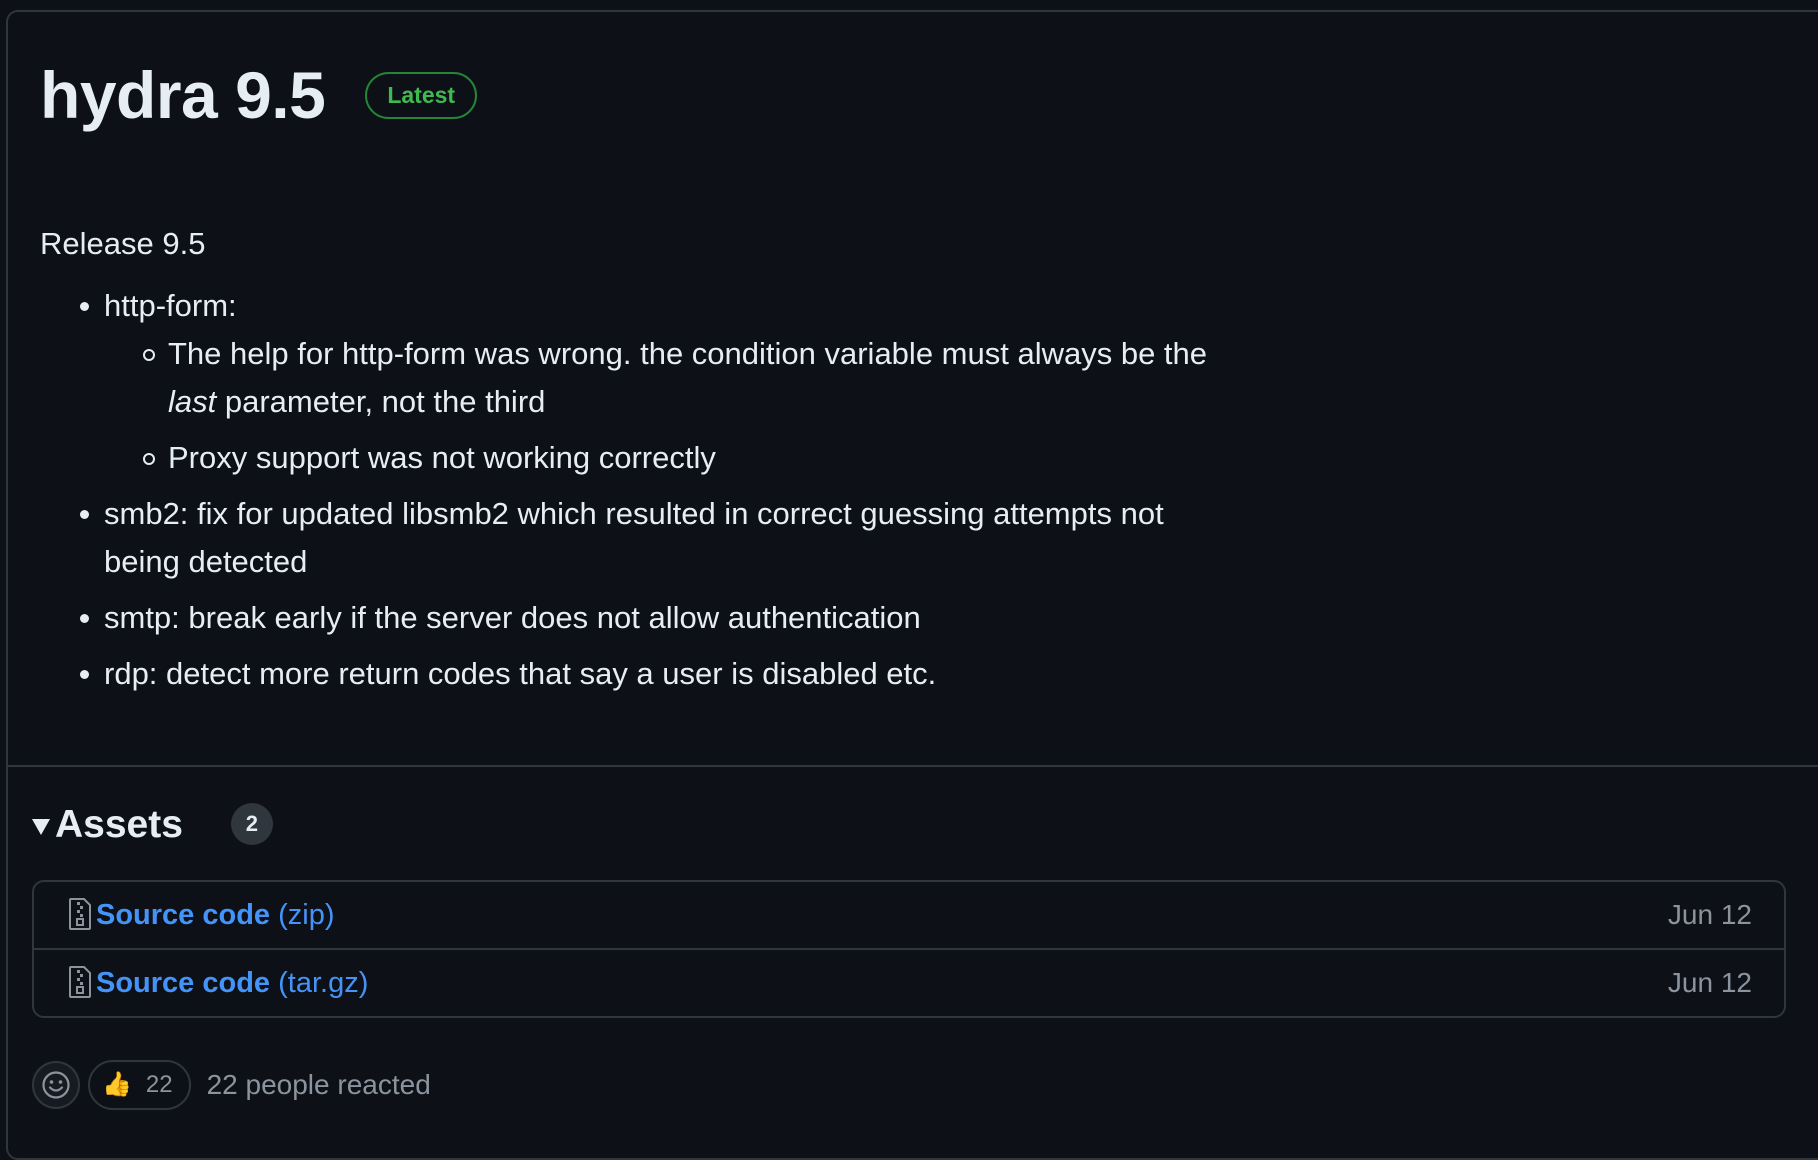 Image resolution: width=1818 pixels, height=1160 pixels. Describe the element at coordinates (170, 305) in the screenshot. I see `http-form-label: http-form:` at that location.